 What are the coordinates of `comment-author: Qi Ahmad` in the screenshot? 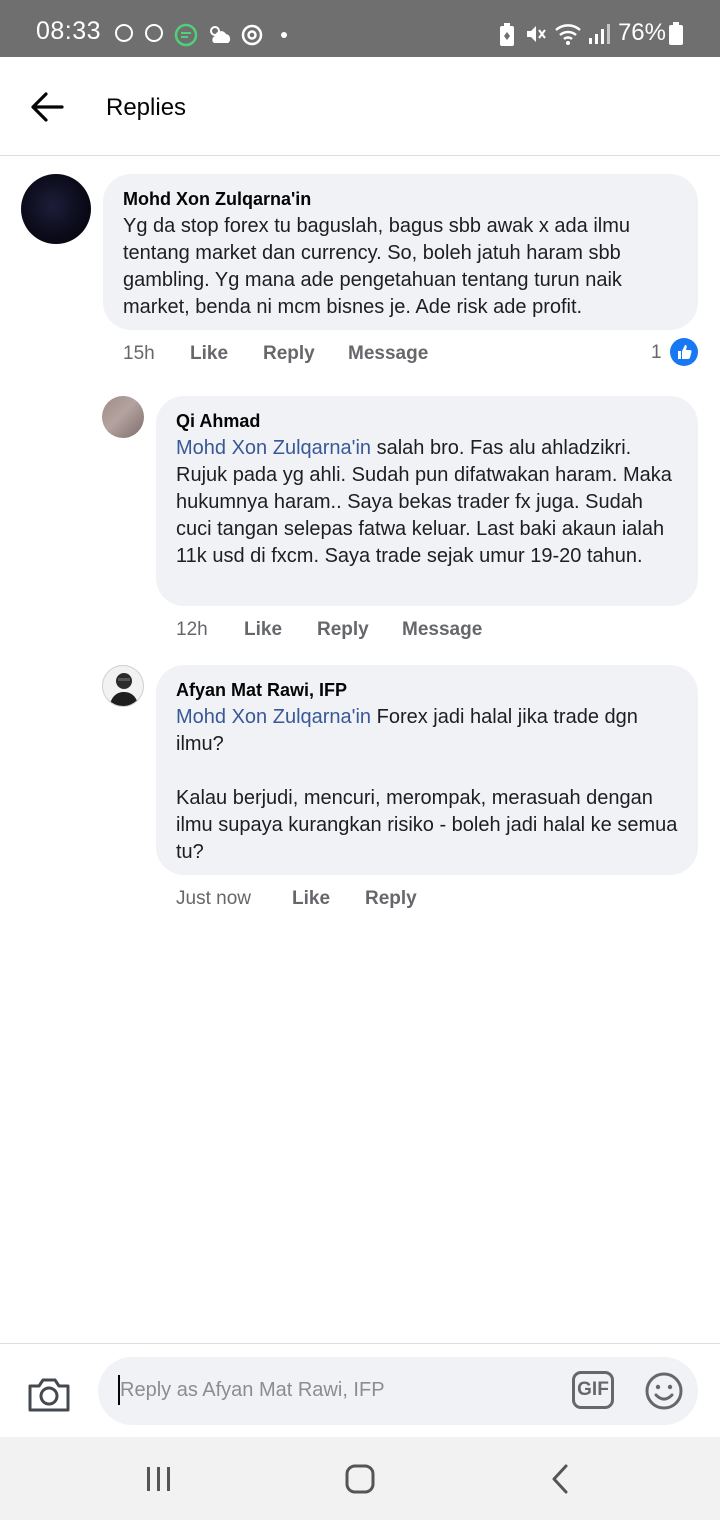 It's located at (218, 421).